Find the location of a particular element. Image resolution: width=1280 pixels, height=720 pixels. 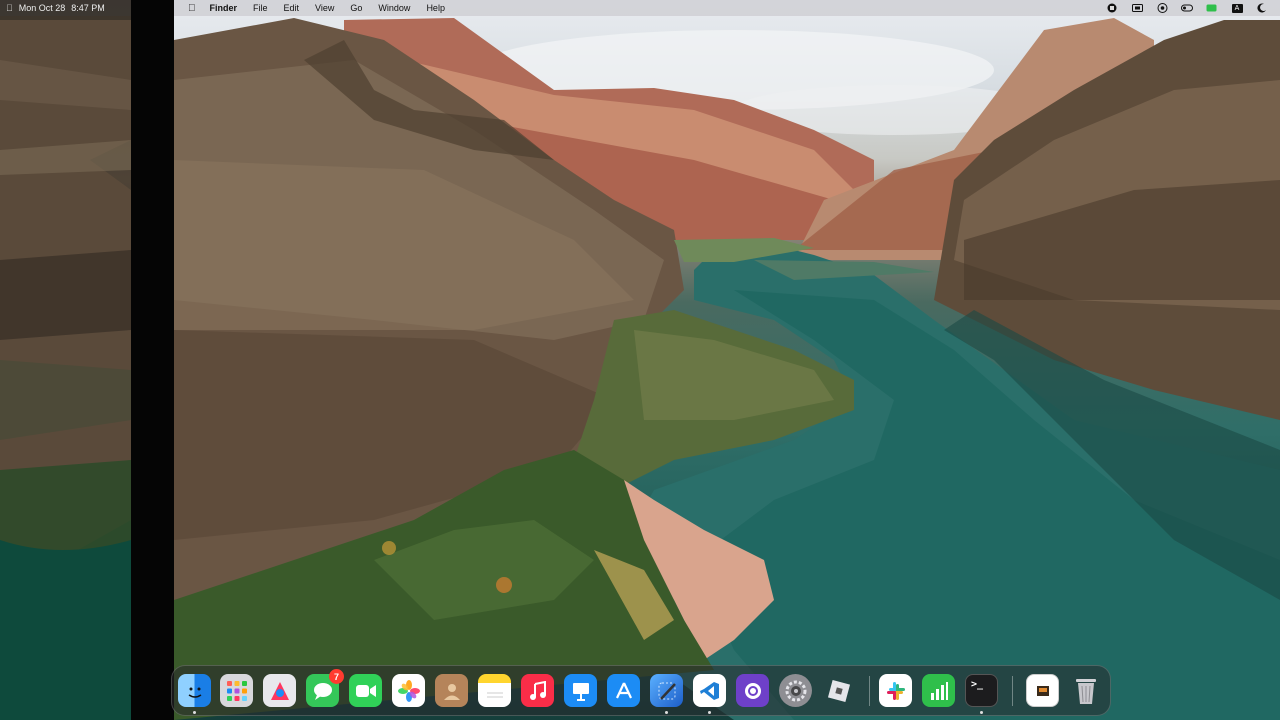

control-center-icon is located at coordinates (1187, 8).